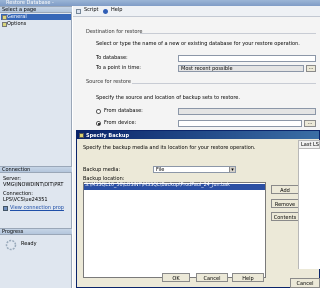  Describe the element at coordinates (102, 170) in the screenshot. I see `backup-media-label: Backup media:` at that location.